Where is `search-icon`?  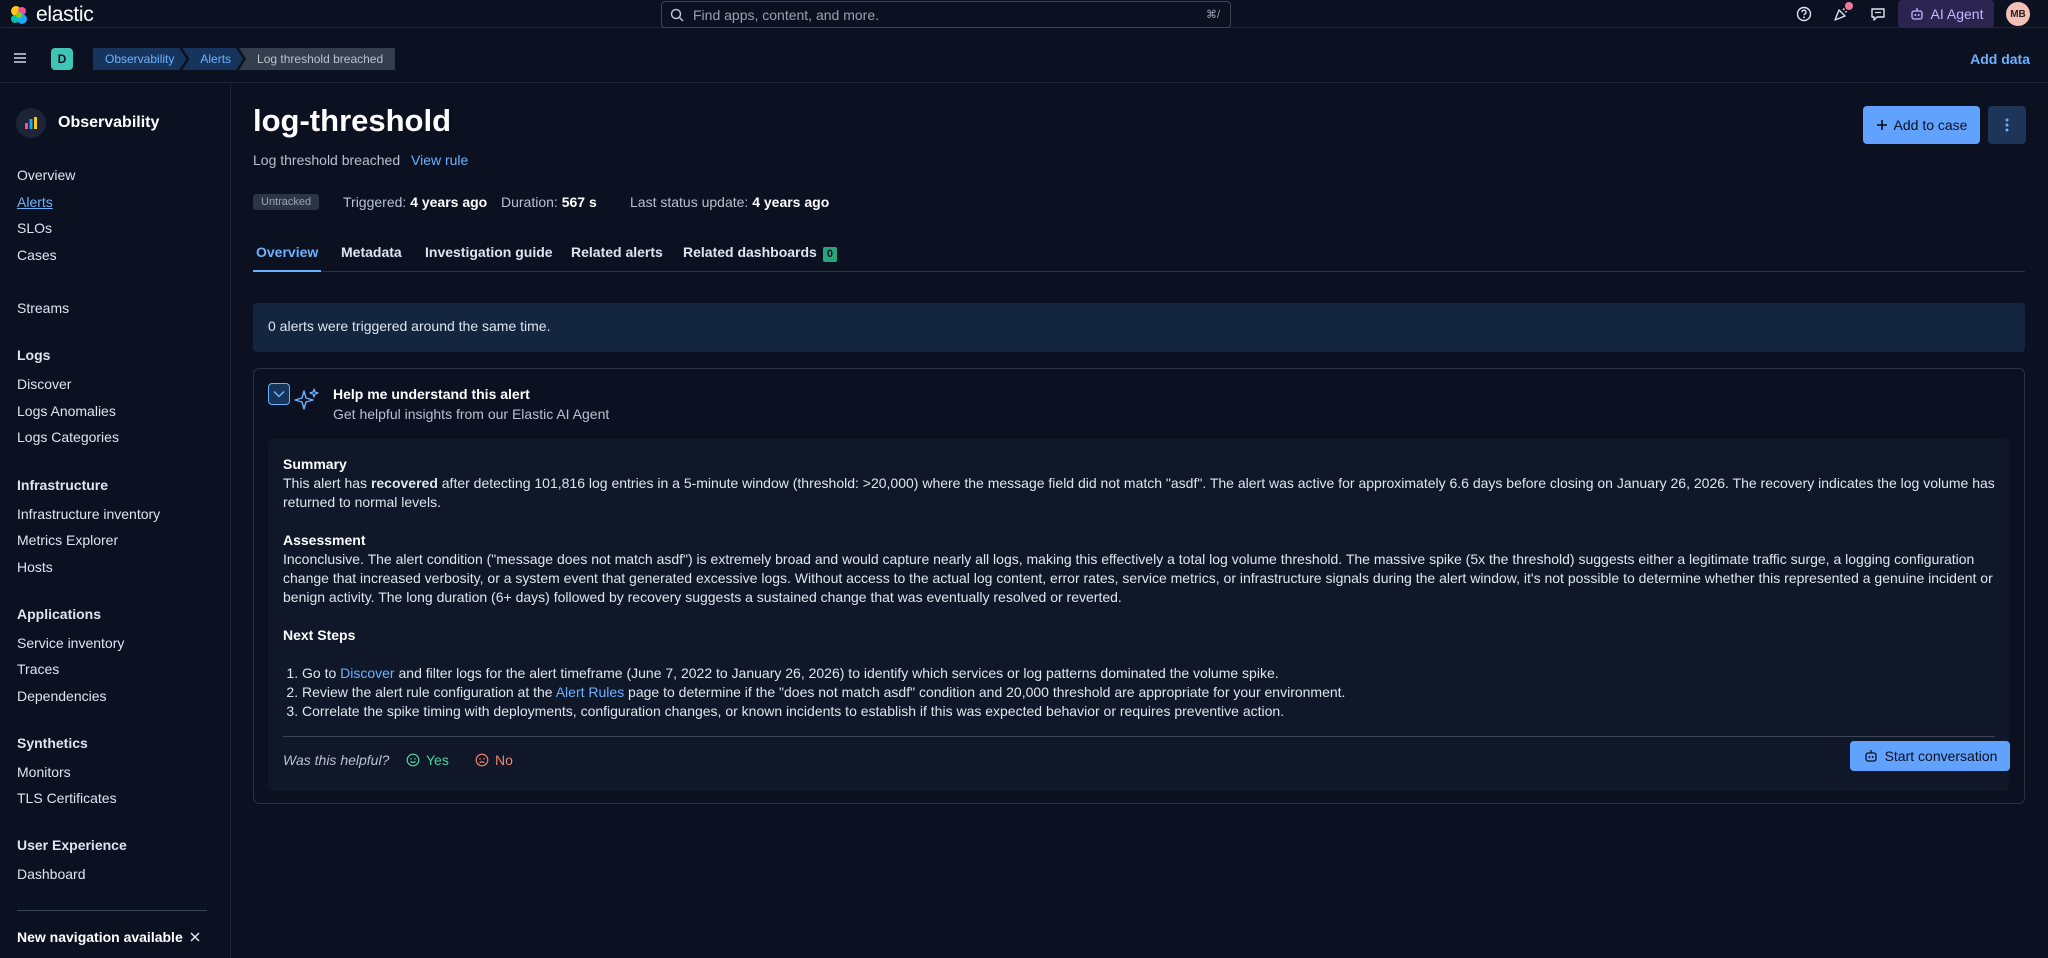
search-icon is located at coordinates (677, 15).